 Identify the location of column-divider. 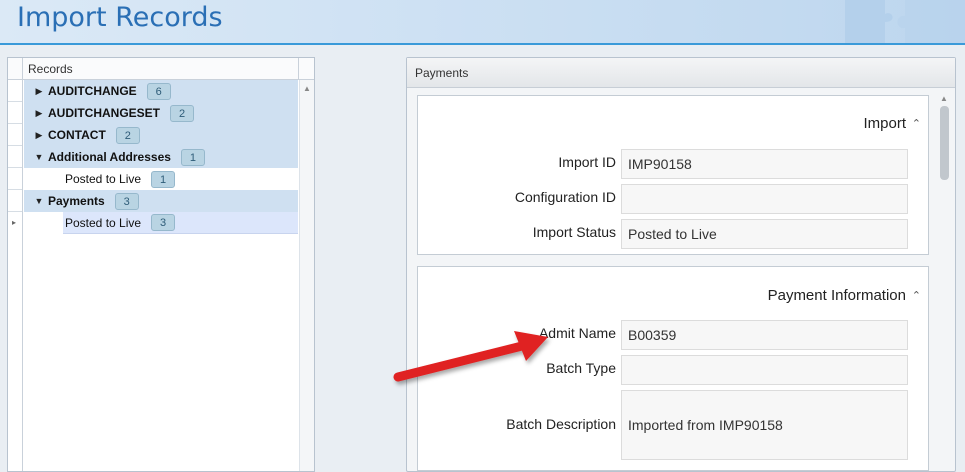
(298, 69).